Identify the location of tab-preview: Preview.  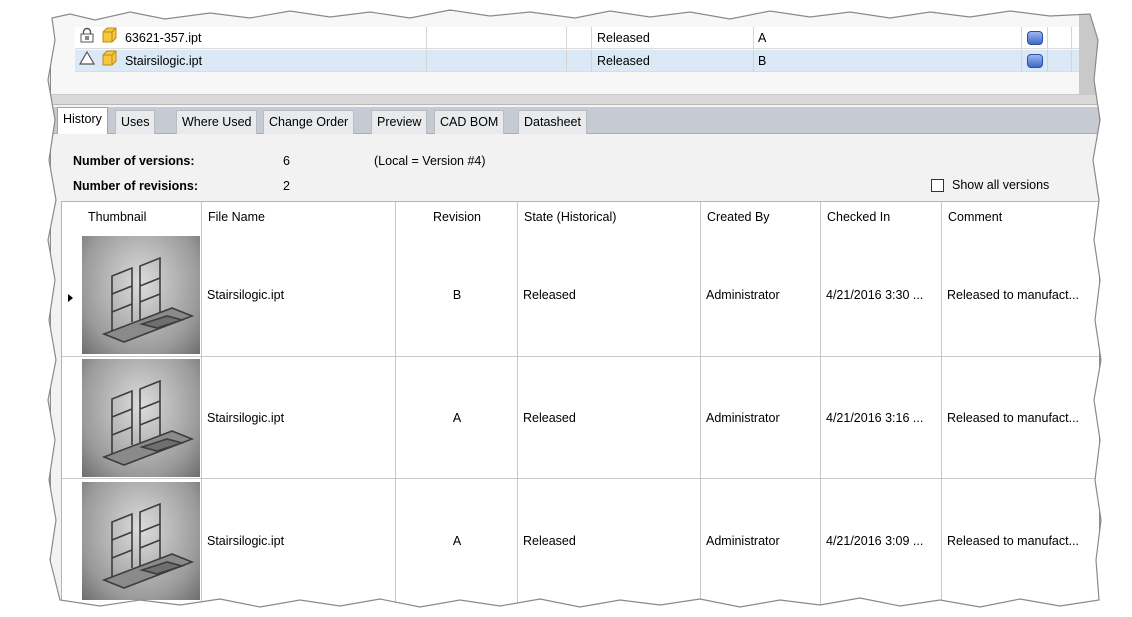
(399, 122).